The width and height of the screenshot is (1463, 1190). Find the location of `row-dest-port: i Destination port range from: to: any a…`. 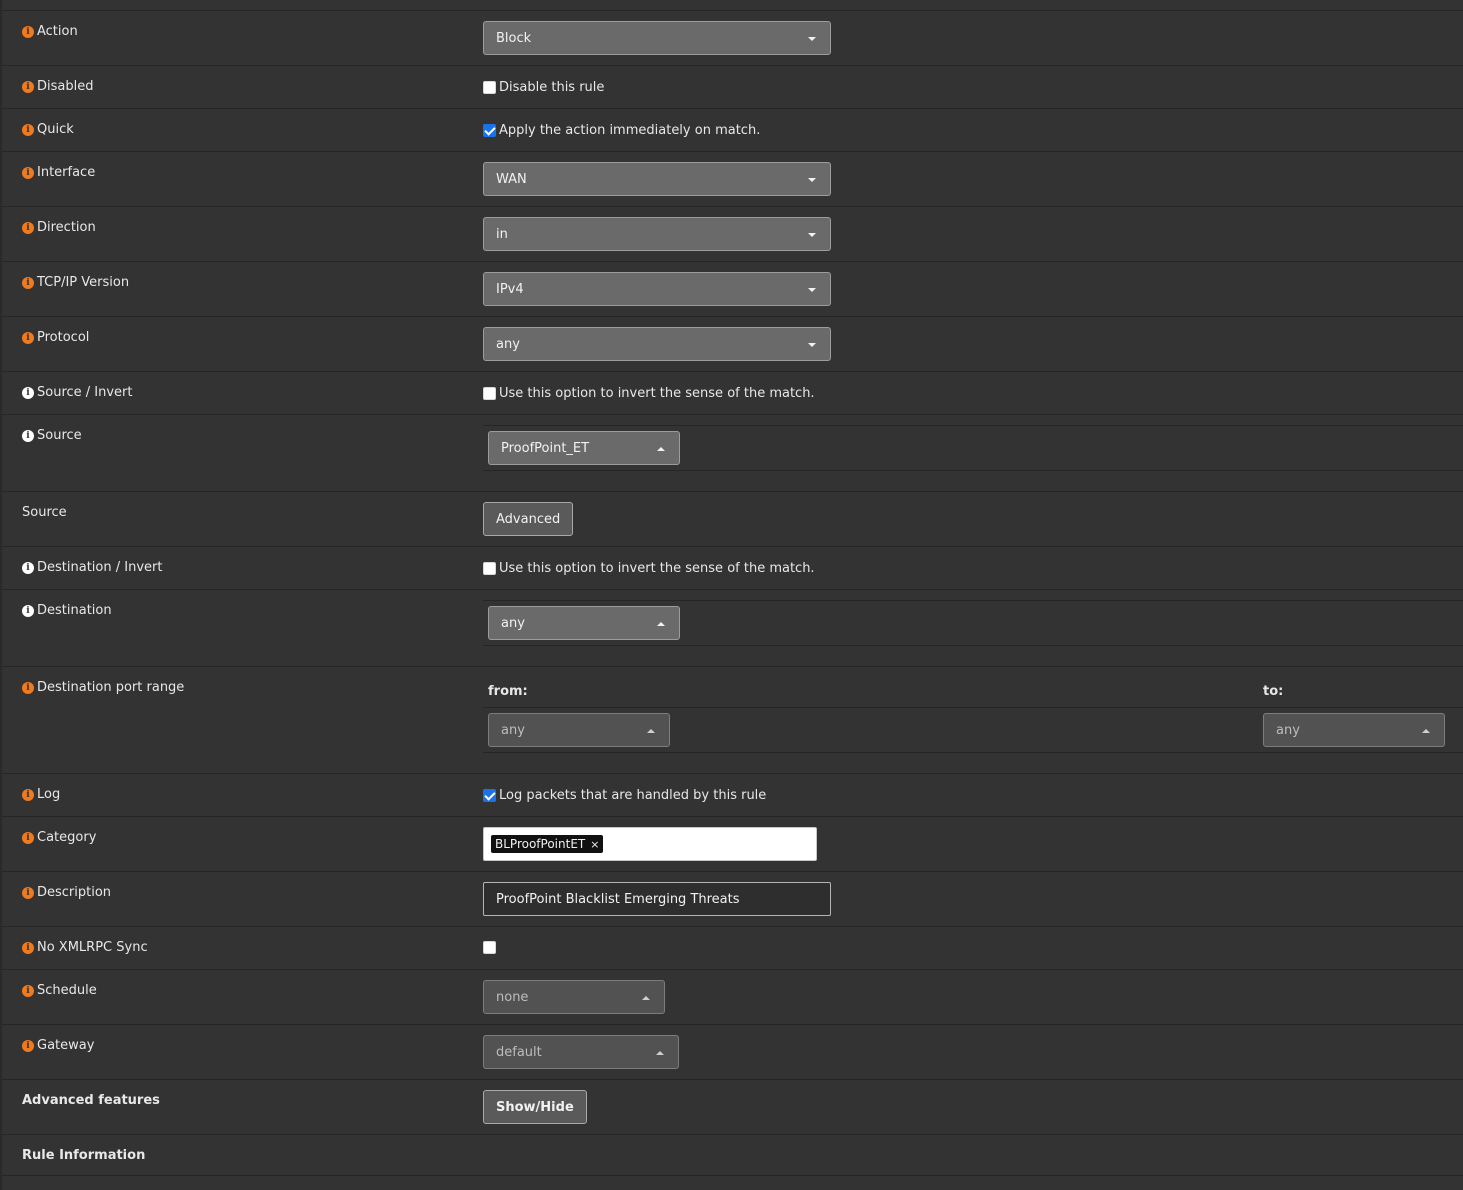

row-dest-port: i Destination port range from: to: any a… is located at coordinates (732, 720).